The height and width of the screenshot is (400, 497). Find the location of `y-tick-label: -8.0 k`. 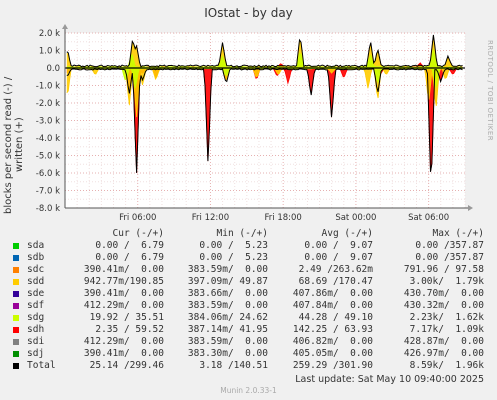

y-tick-label: -8.0 k is located at coordinates (48, 209).